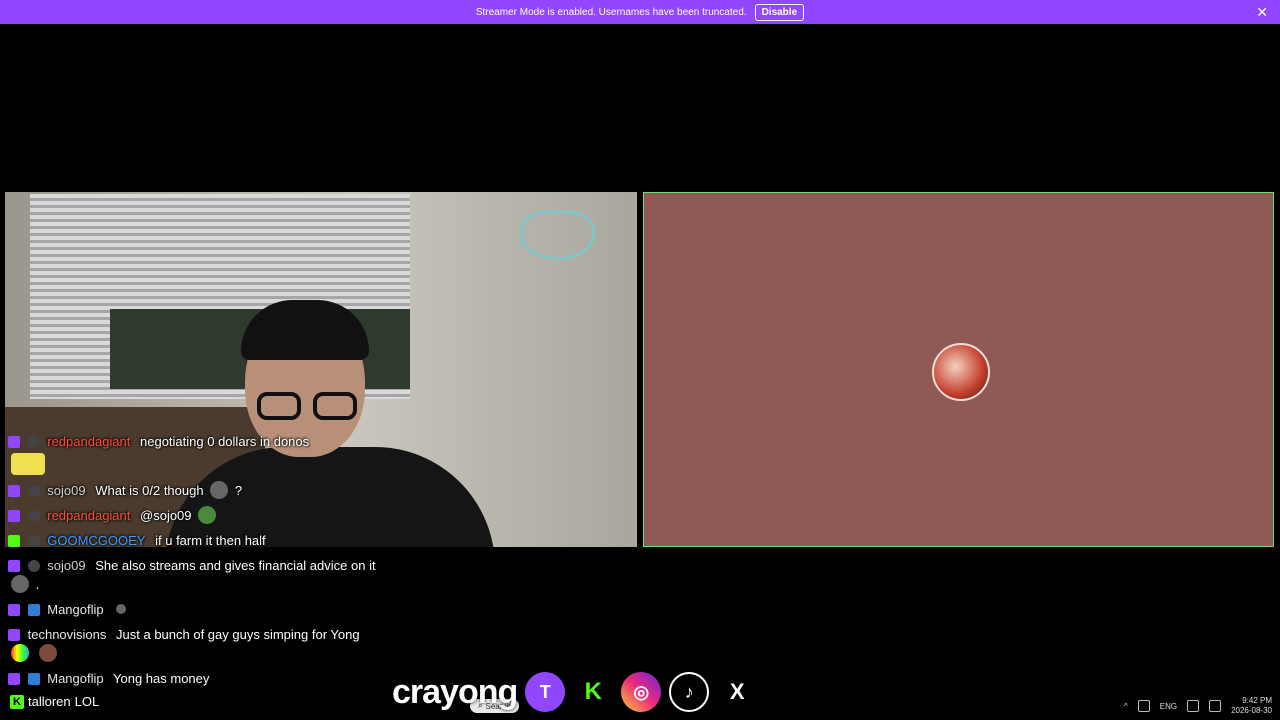 This screenshot has width=1280, height=720. What do you see at coordinates (161, 678) in the screenshot?
I see `chat-text: Yong has money` at bounding box center [161, 678].